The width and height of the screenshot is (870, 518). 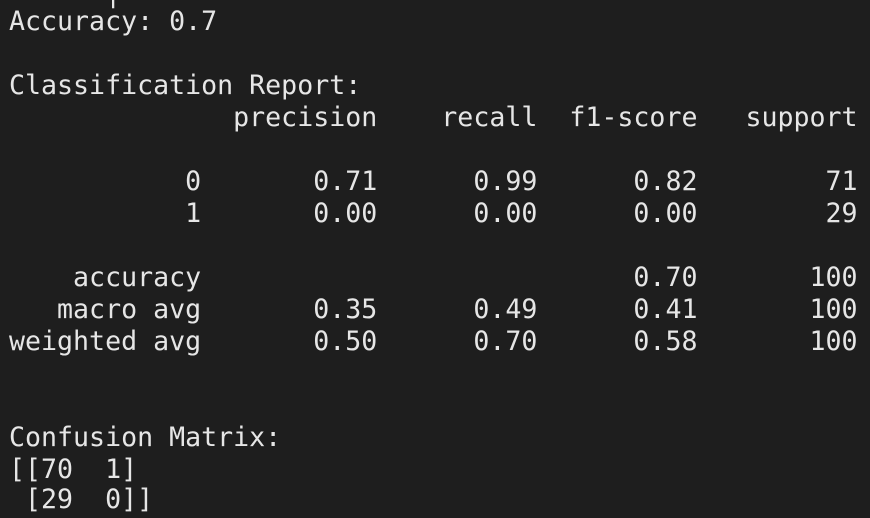 I want to click on classification-report-heading: Classification Report:, so click(x=185, y=85).